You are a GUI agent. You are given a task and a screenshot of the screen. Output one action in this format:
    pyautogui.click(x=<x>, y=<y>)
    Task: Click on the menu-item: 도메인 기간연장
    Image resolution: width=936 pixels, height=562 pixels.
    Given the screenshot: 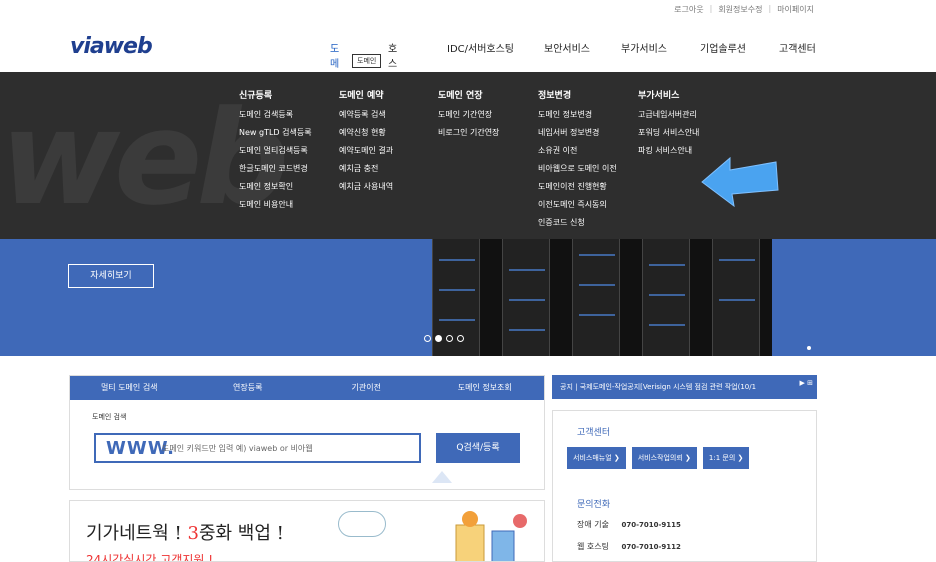 What is the action you would take?
    pyautogui.click(x=468, y=115)
    